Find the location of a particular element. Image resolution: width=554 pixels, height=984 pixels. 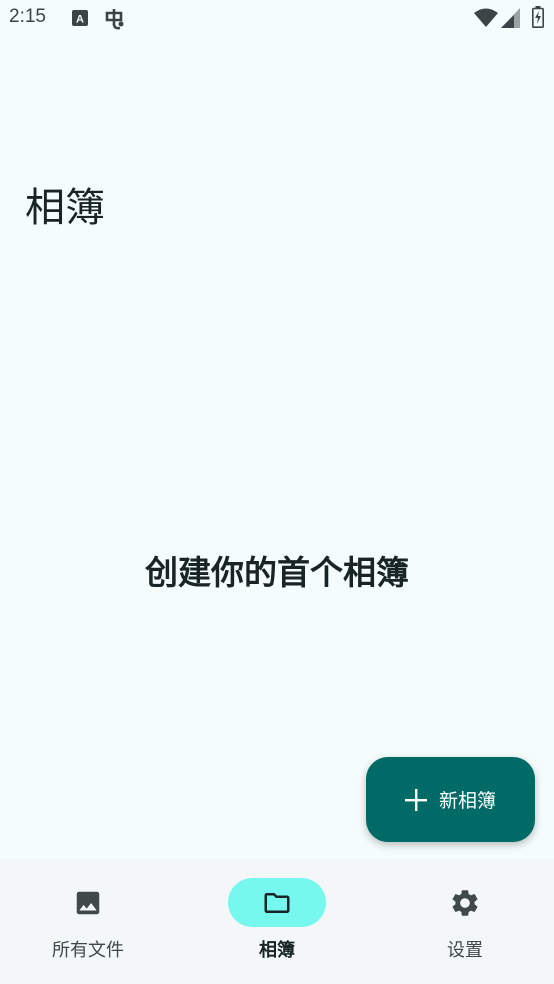

page-title: 相簿 is located at coordinates (65, 208).